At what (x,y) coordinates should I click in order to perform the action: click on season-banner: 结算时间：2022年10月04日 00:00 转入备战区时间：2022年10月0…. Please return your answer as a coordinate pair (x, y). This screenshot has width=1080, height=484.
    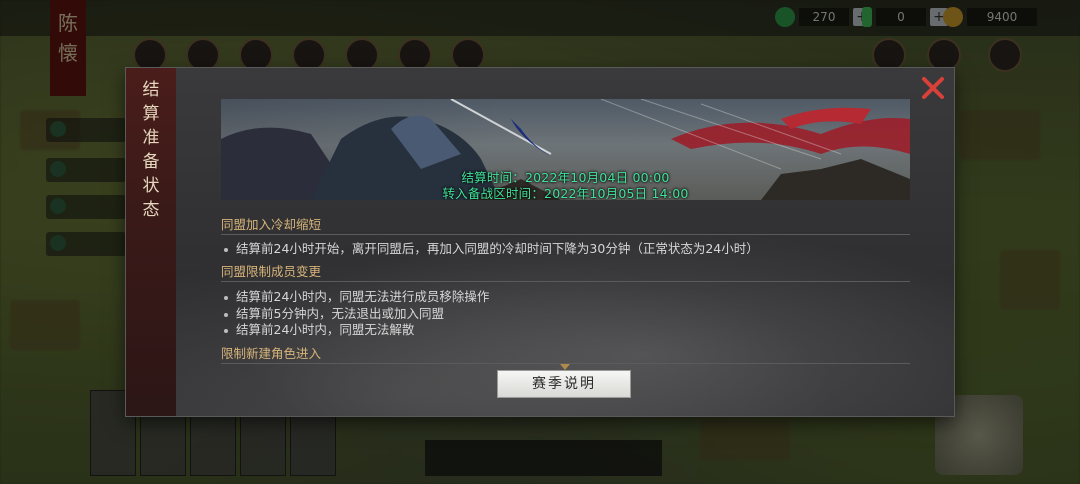
    Looking at the image, I should click on (565, 149).